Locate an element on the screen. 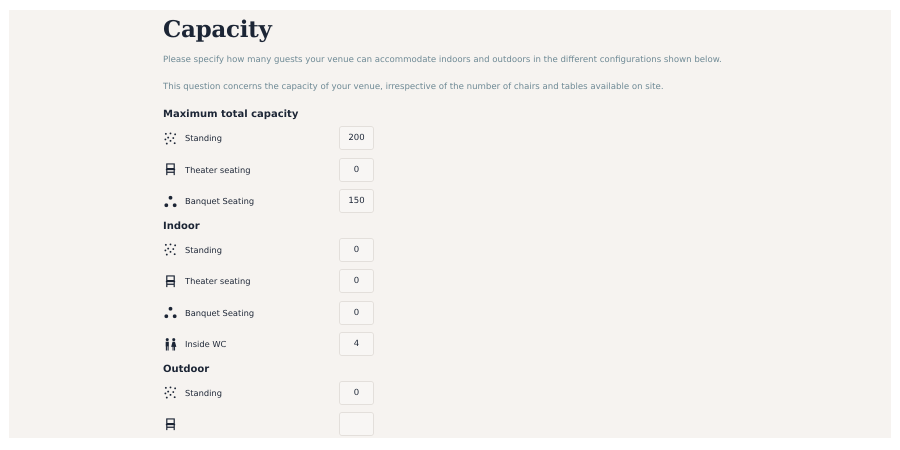 The height and width of the screenshot is (450, 900). number-field: 200 is located at coordinates (356, 138).